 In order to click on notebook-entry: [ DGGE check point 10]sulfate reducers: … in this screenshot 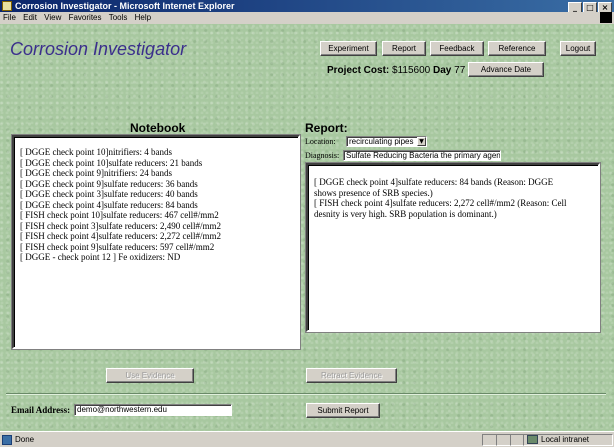, I will do `click(159, 163)`.